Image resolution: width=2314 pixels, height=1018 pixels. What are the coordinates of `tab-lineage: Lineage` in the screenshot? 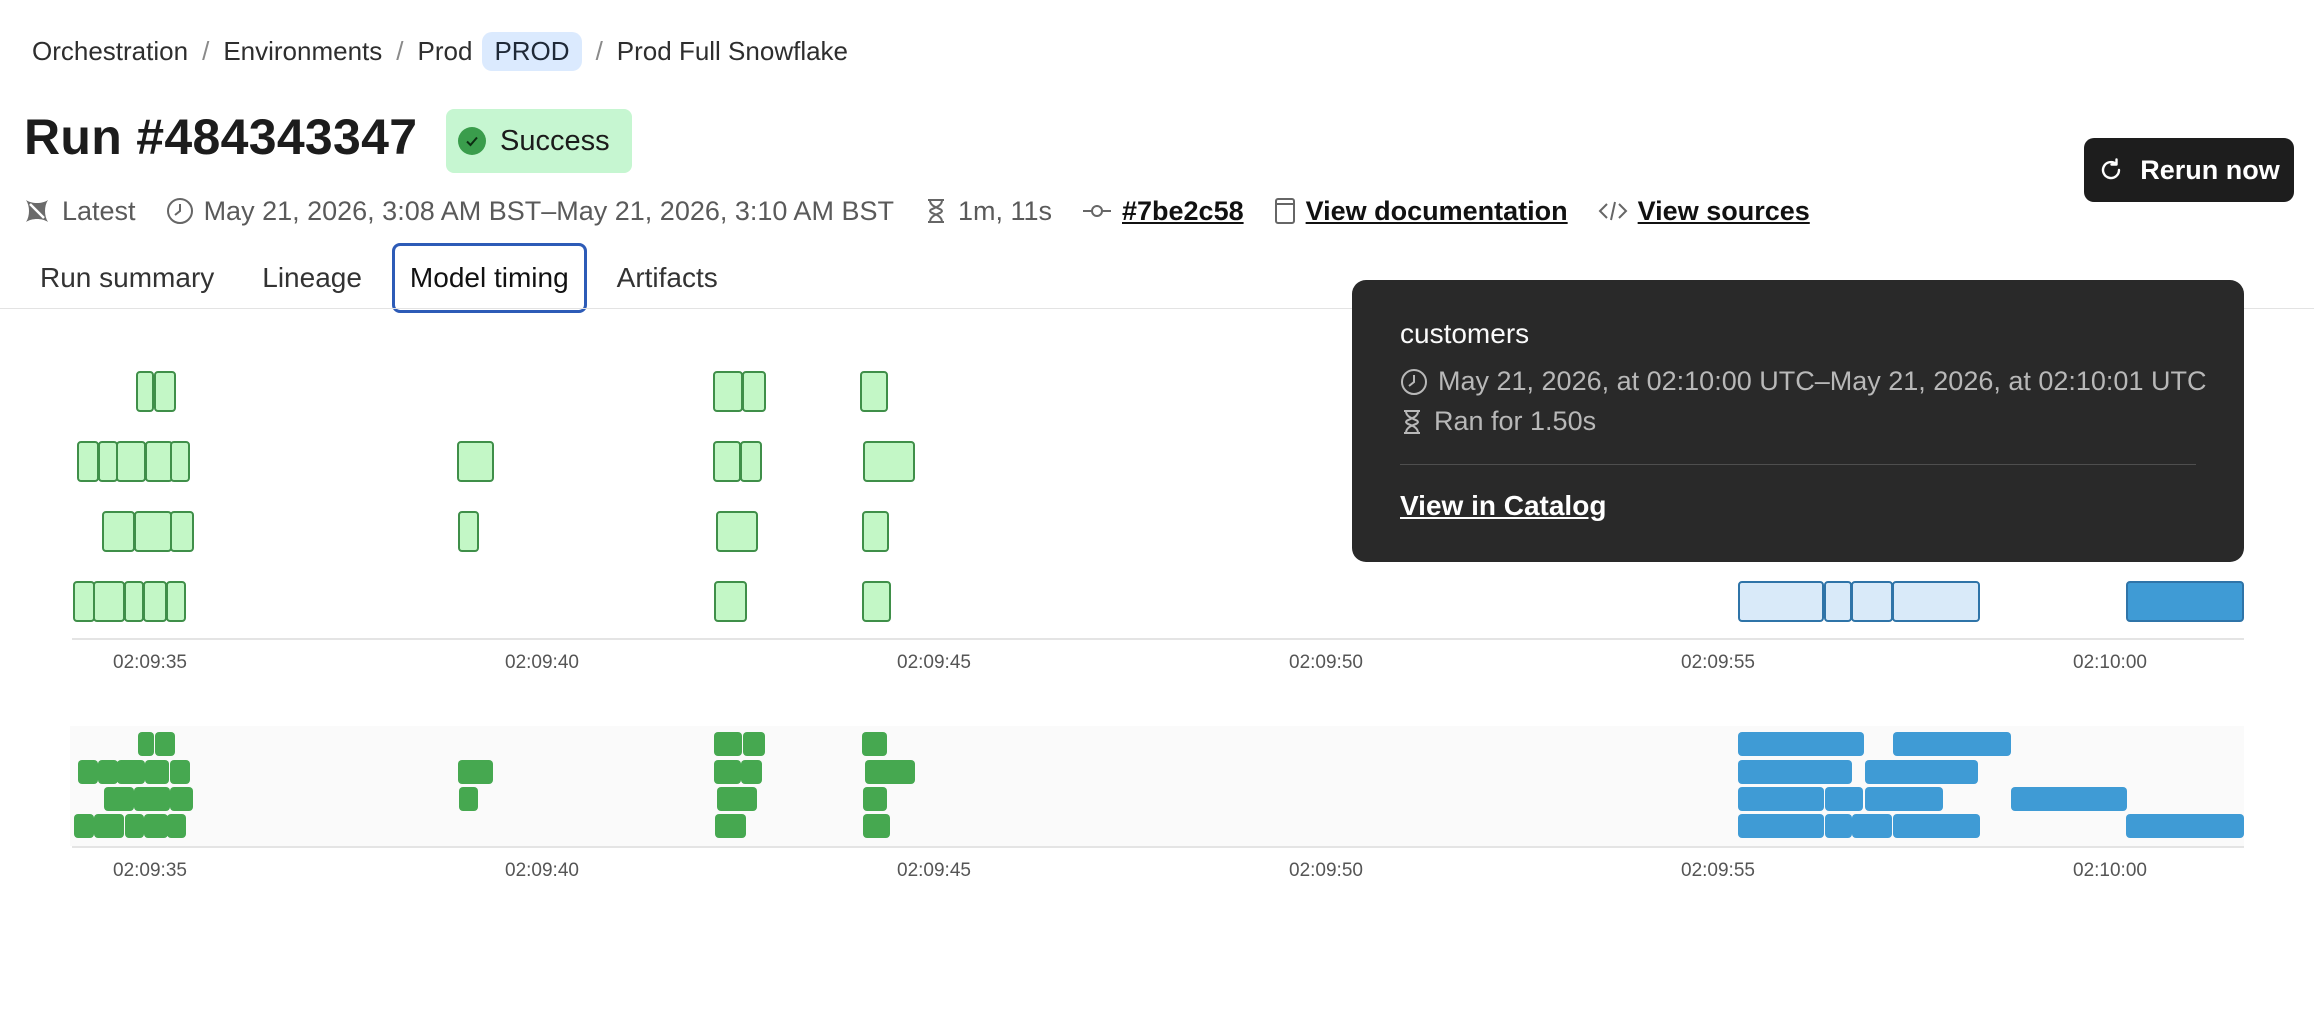 It's located at (312, 278).